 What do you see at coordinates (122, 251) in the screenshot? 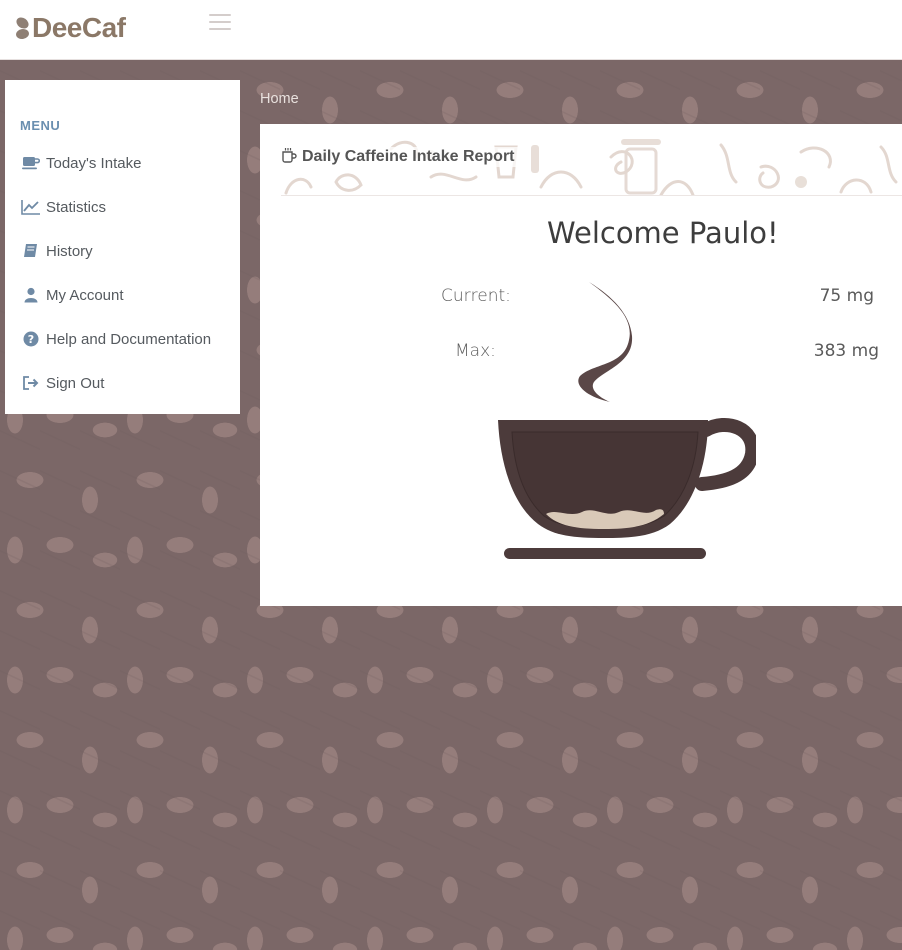
I see `sidebar-item-history: History` at bounding box center [122, 251].